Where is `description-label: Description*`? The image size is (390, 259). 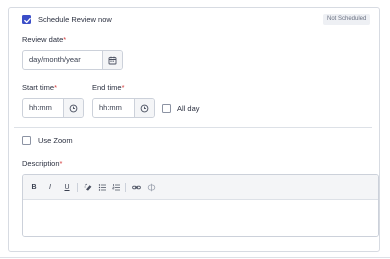 description-label: Description* is located at coordinates (42, 163).